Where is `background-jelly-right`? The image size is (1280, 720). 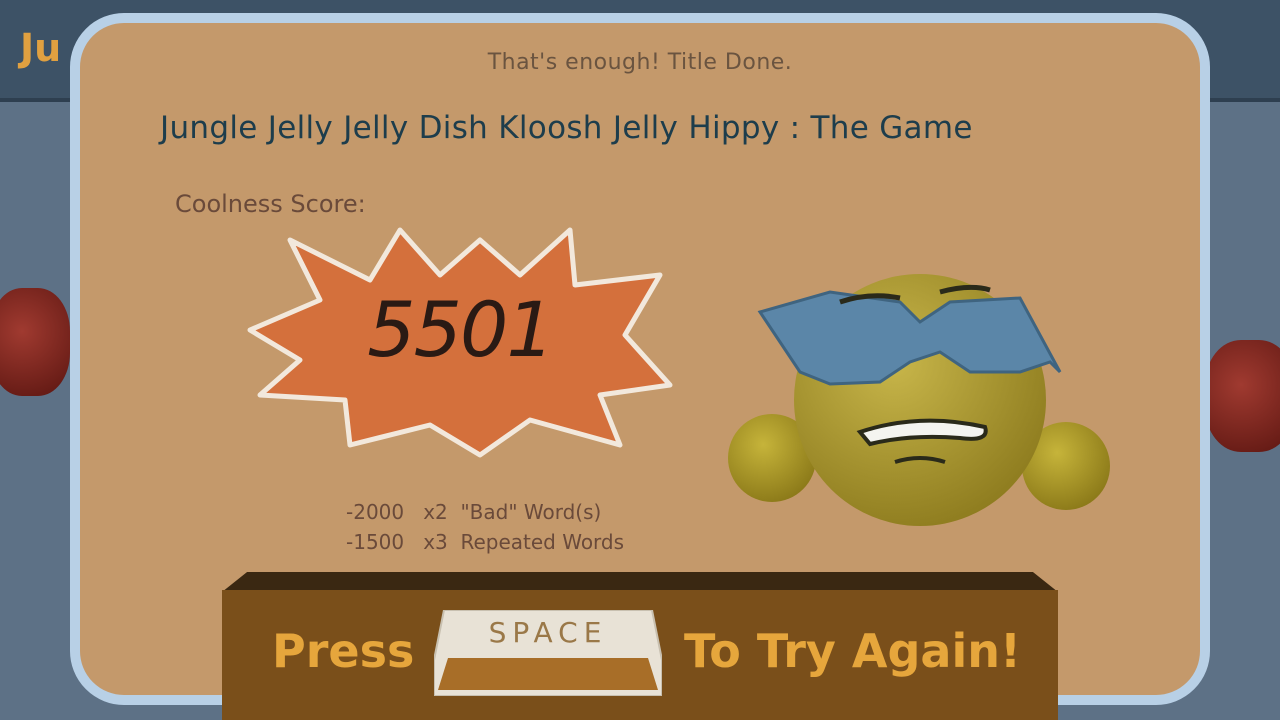
background-jelly-right is located at coordinates (1242, 396).